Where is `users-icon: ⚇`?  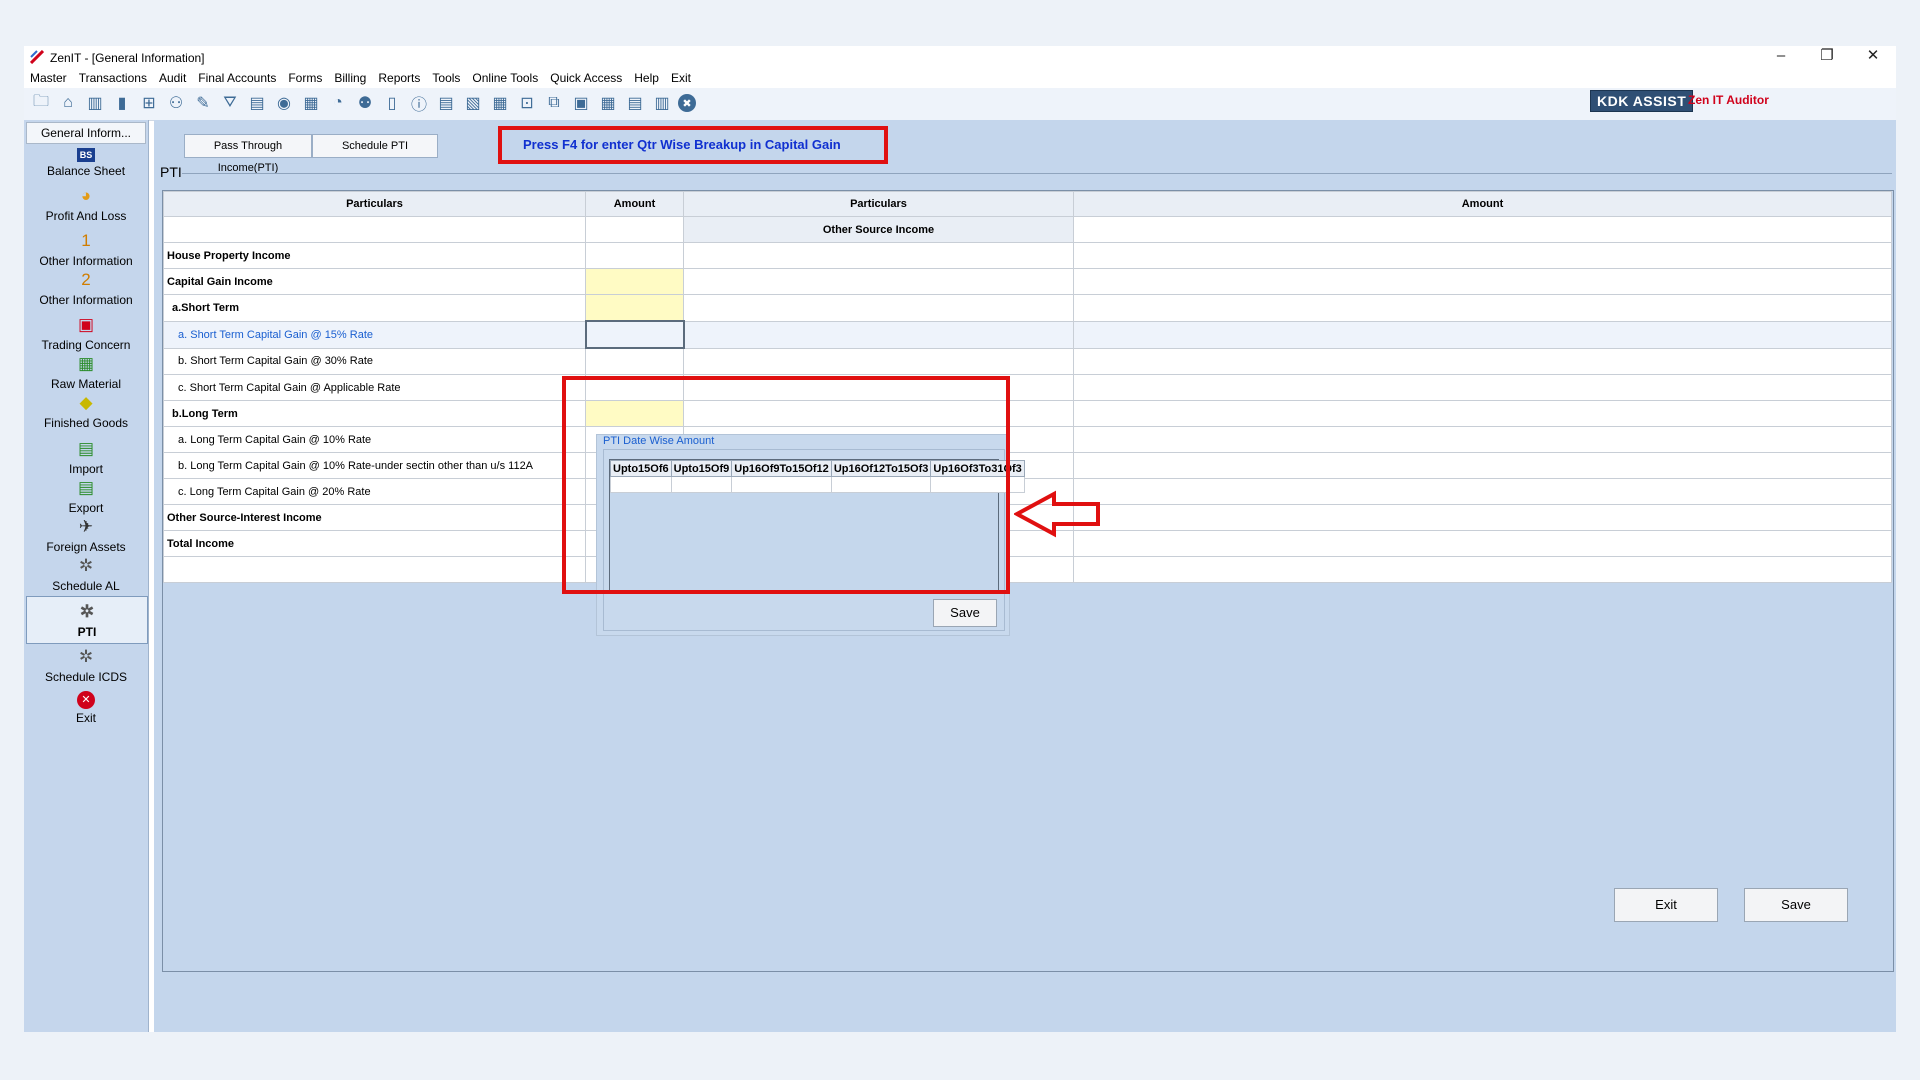
users-icon: ⚇ is located at coordinates (176, 103).